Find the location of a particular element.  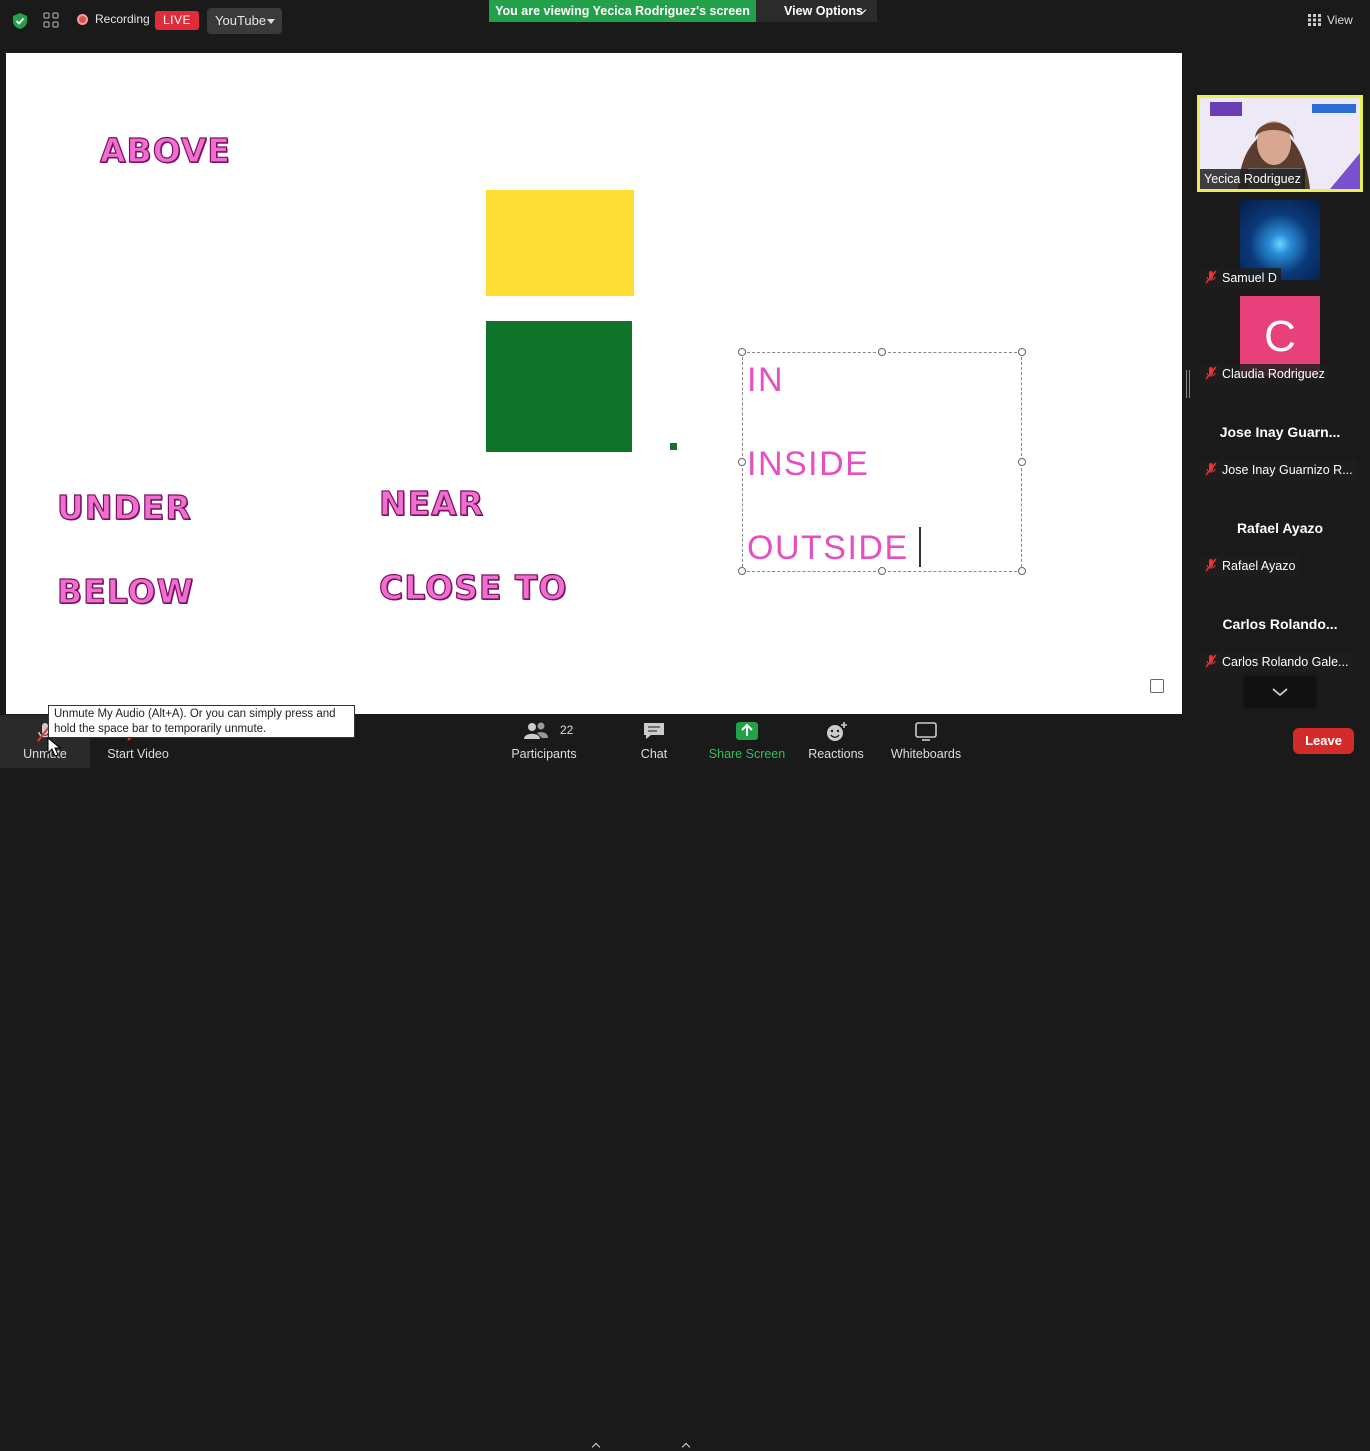

participants-button: 22 Participants is located at coordinates (544, 741).